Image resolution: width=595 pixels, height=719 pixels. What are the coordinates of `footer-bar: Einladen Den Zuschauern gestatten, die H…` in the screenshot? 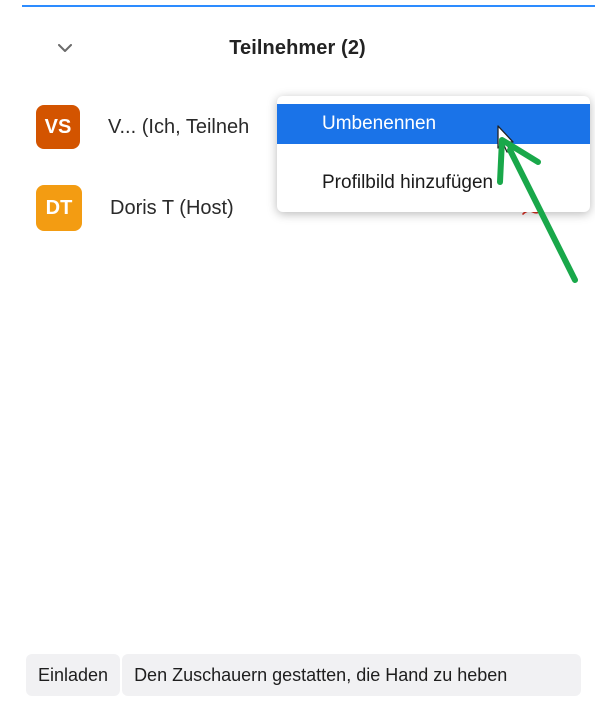 It's located at (304, 675).